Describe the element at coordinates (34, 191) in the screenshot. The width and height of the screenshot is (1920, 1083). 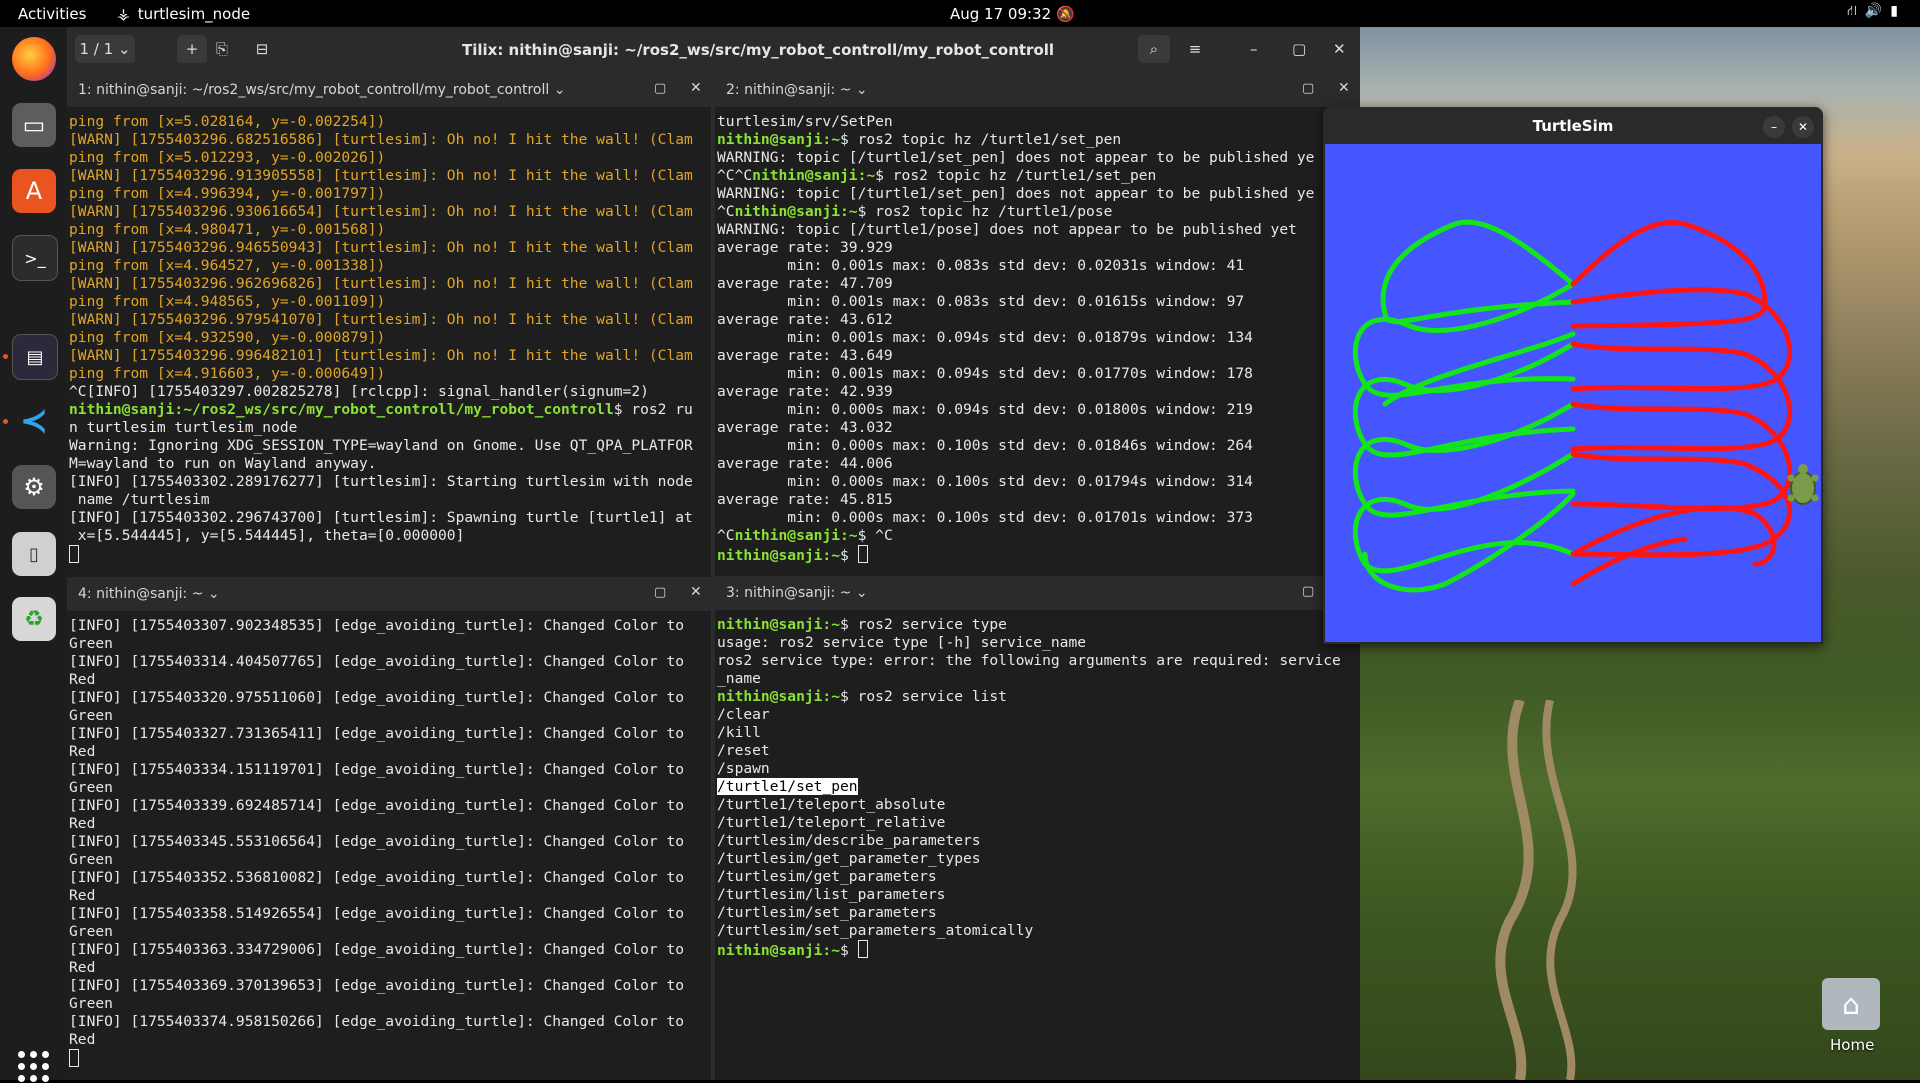
I see `app-center-icon: A` at that location.